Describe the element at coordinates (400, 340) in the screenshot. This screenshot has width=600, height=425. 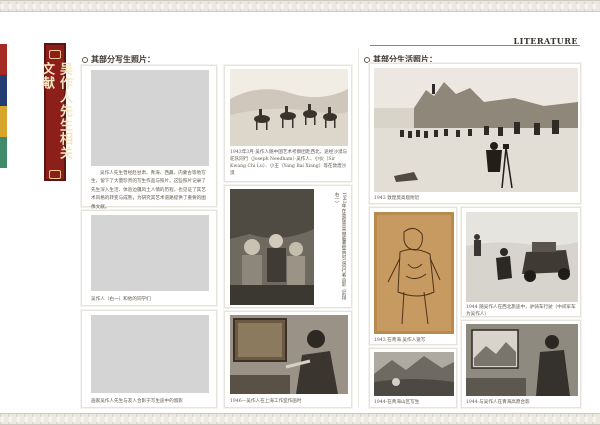
I see `photo-caption: 1943 在青海 吴作人速写` at that location.